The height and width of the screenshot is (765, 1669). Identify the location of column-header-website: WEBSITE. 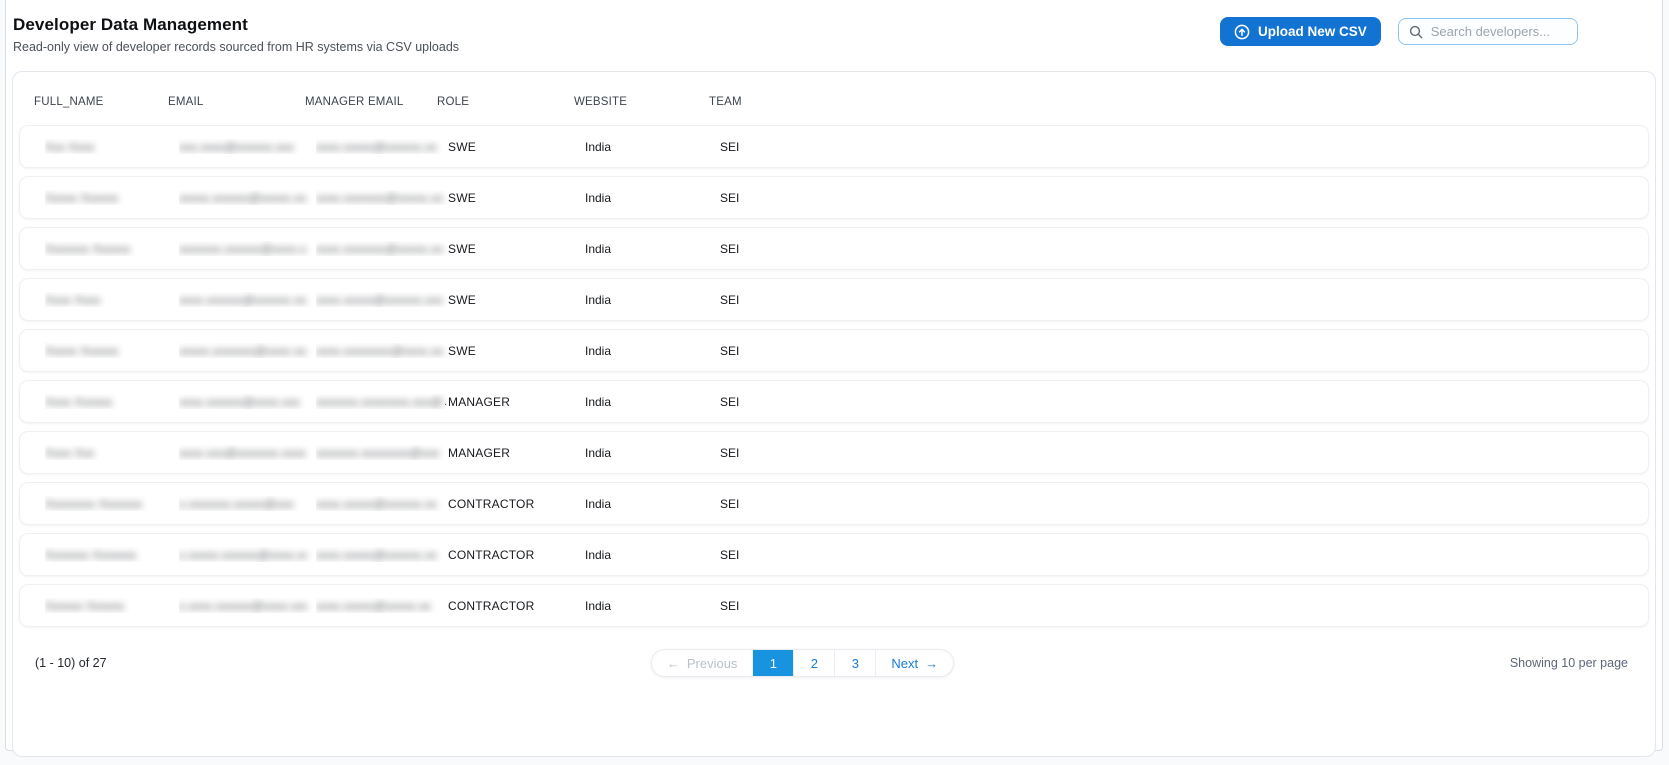
(601, 102).